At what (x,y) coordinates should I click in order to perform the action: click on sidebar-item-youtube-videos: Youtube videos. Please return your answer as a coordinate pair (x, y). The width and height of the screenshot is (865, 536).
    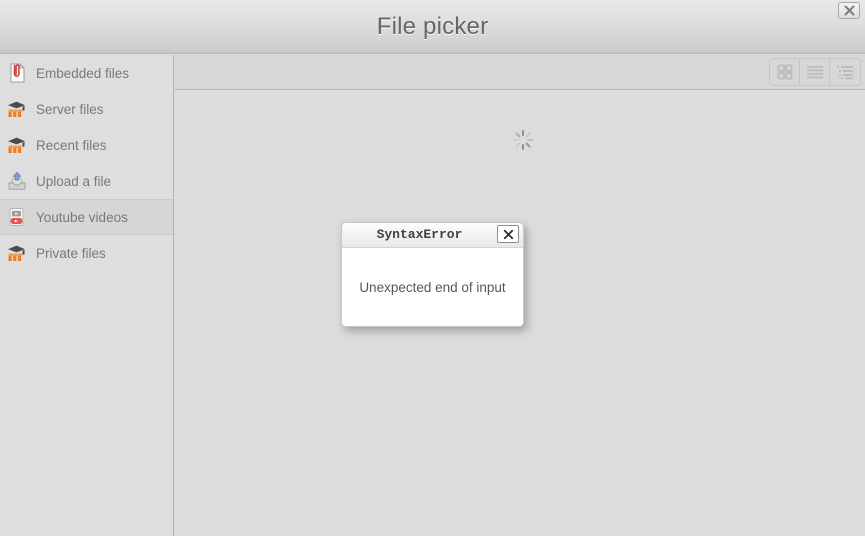
    Looking at the image, I should click on (86, 217).